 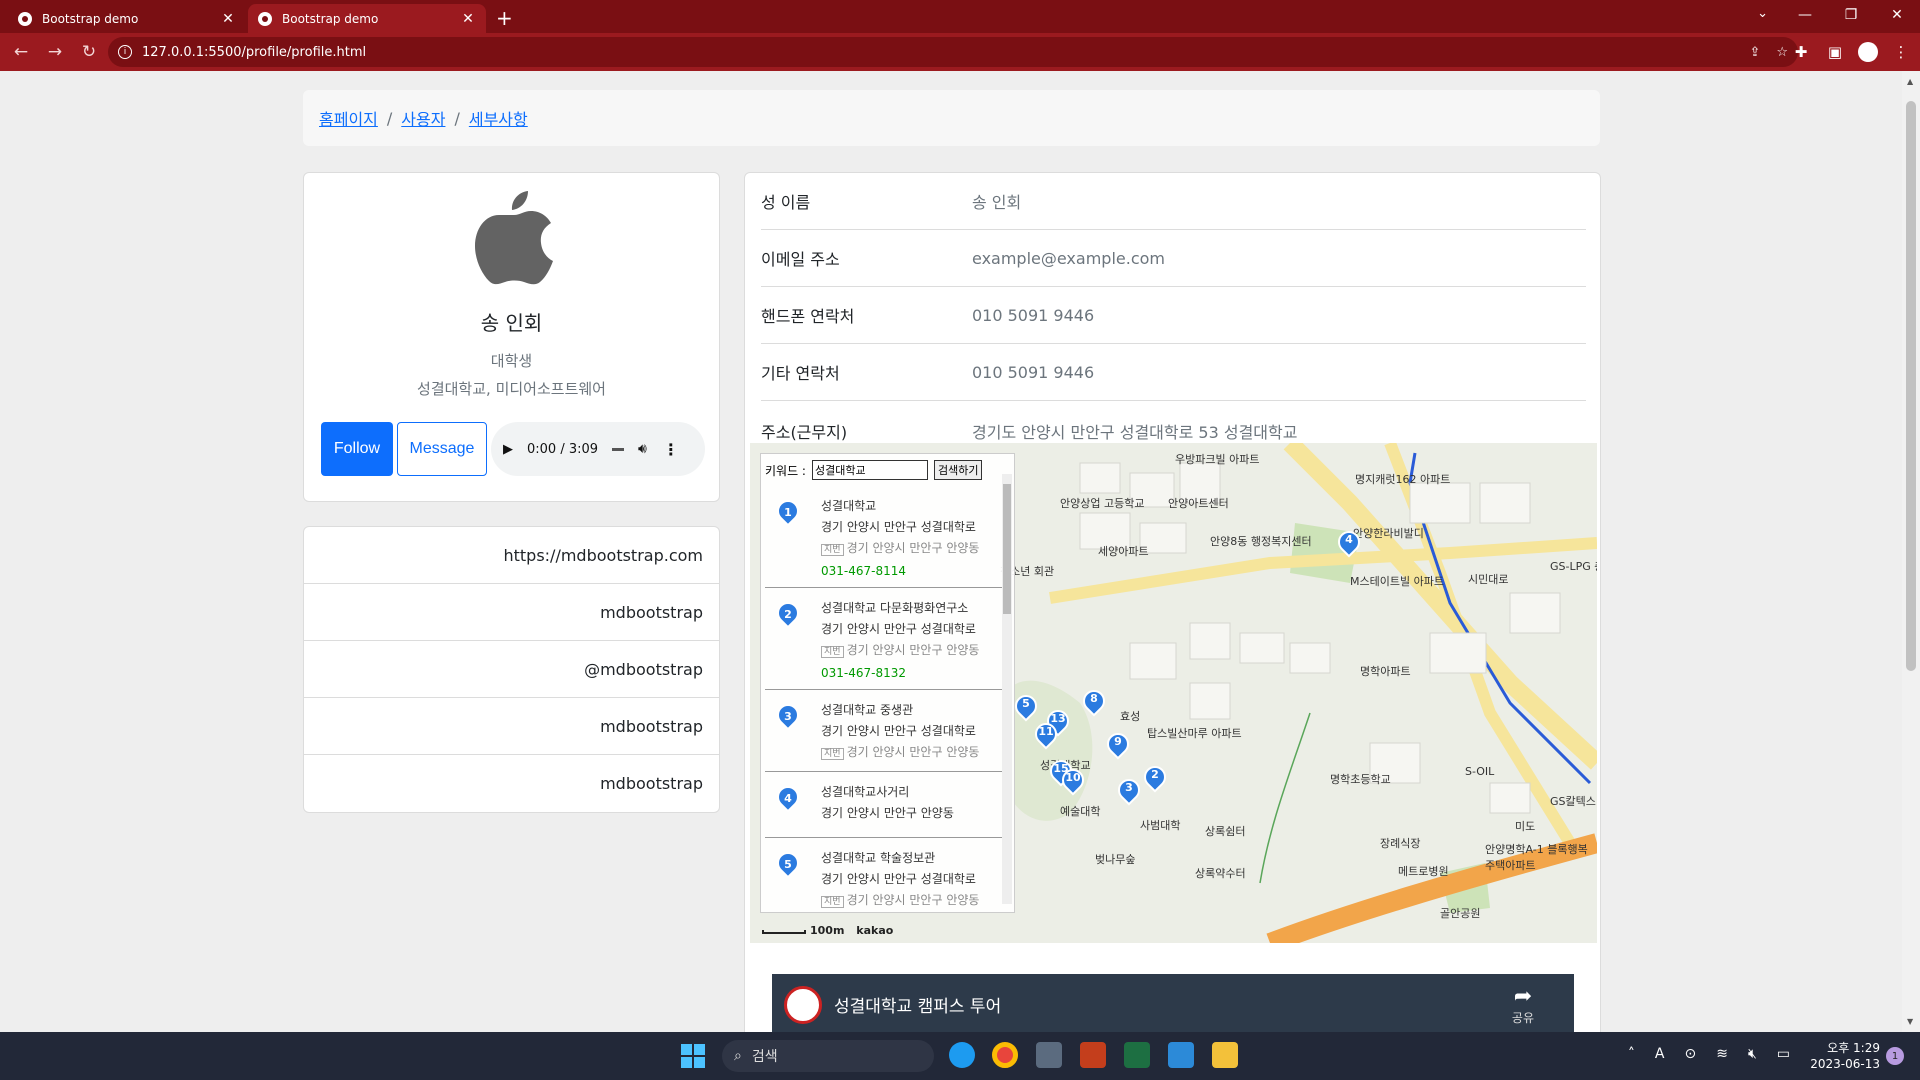 What do you see at coordinates (1523, 1005) in the screenshot?
I see `share-icon: ➦ 공유` at bounding box center [1523, 1005].